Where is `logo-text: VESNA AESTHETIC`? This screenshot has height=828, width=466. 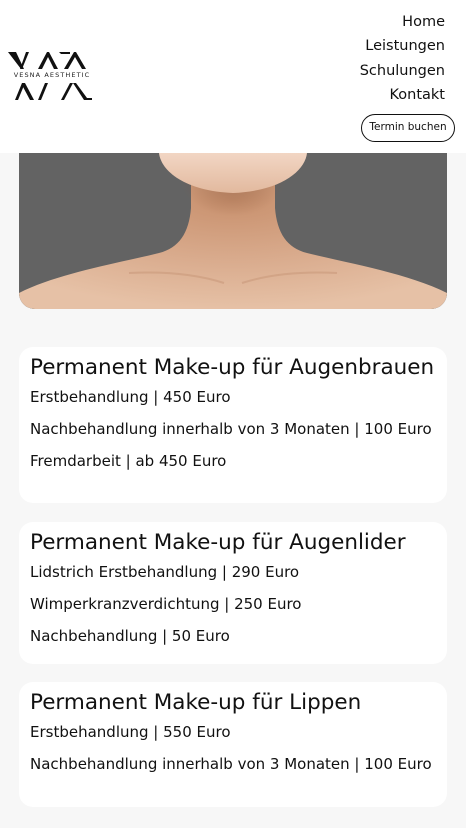
logo-text: VESNA AESTHETIC is located at coordinates (52, 75).